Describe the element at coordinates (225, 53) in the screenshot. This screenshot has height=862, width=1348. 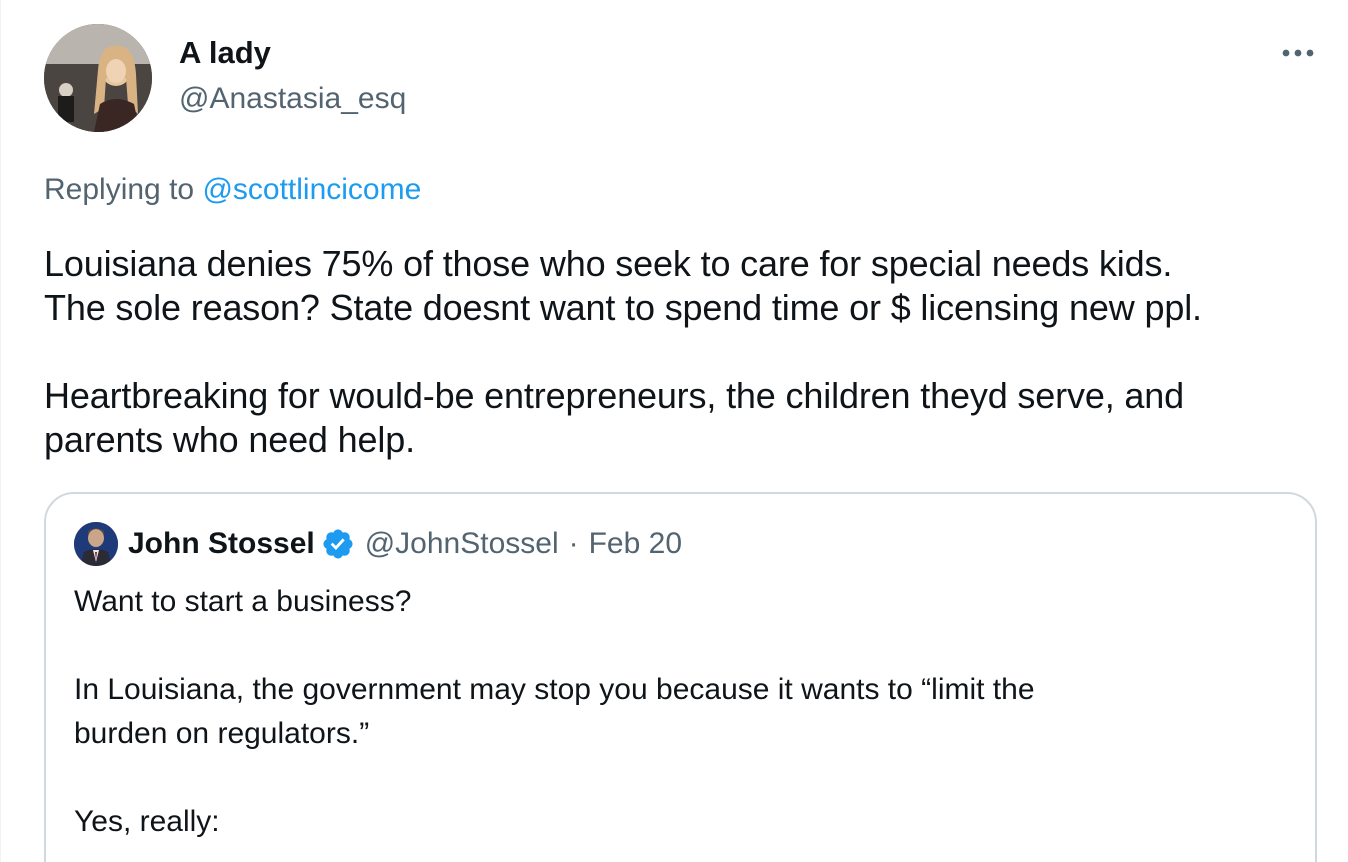
I see `author-display-name: A lady` at that location.